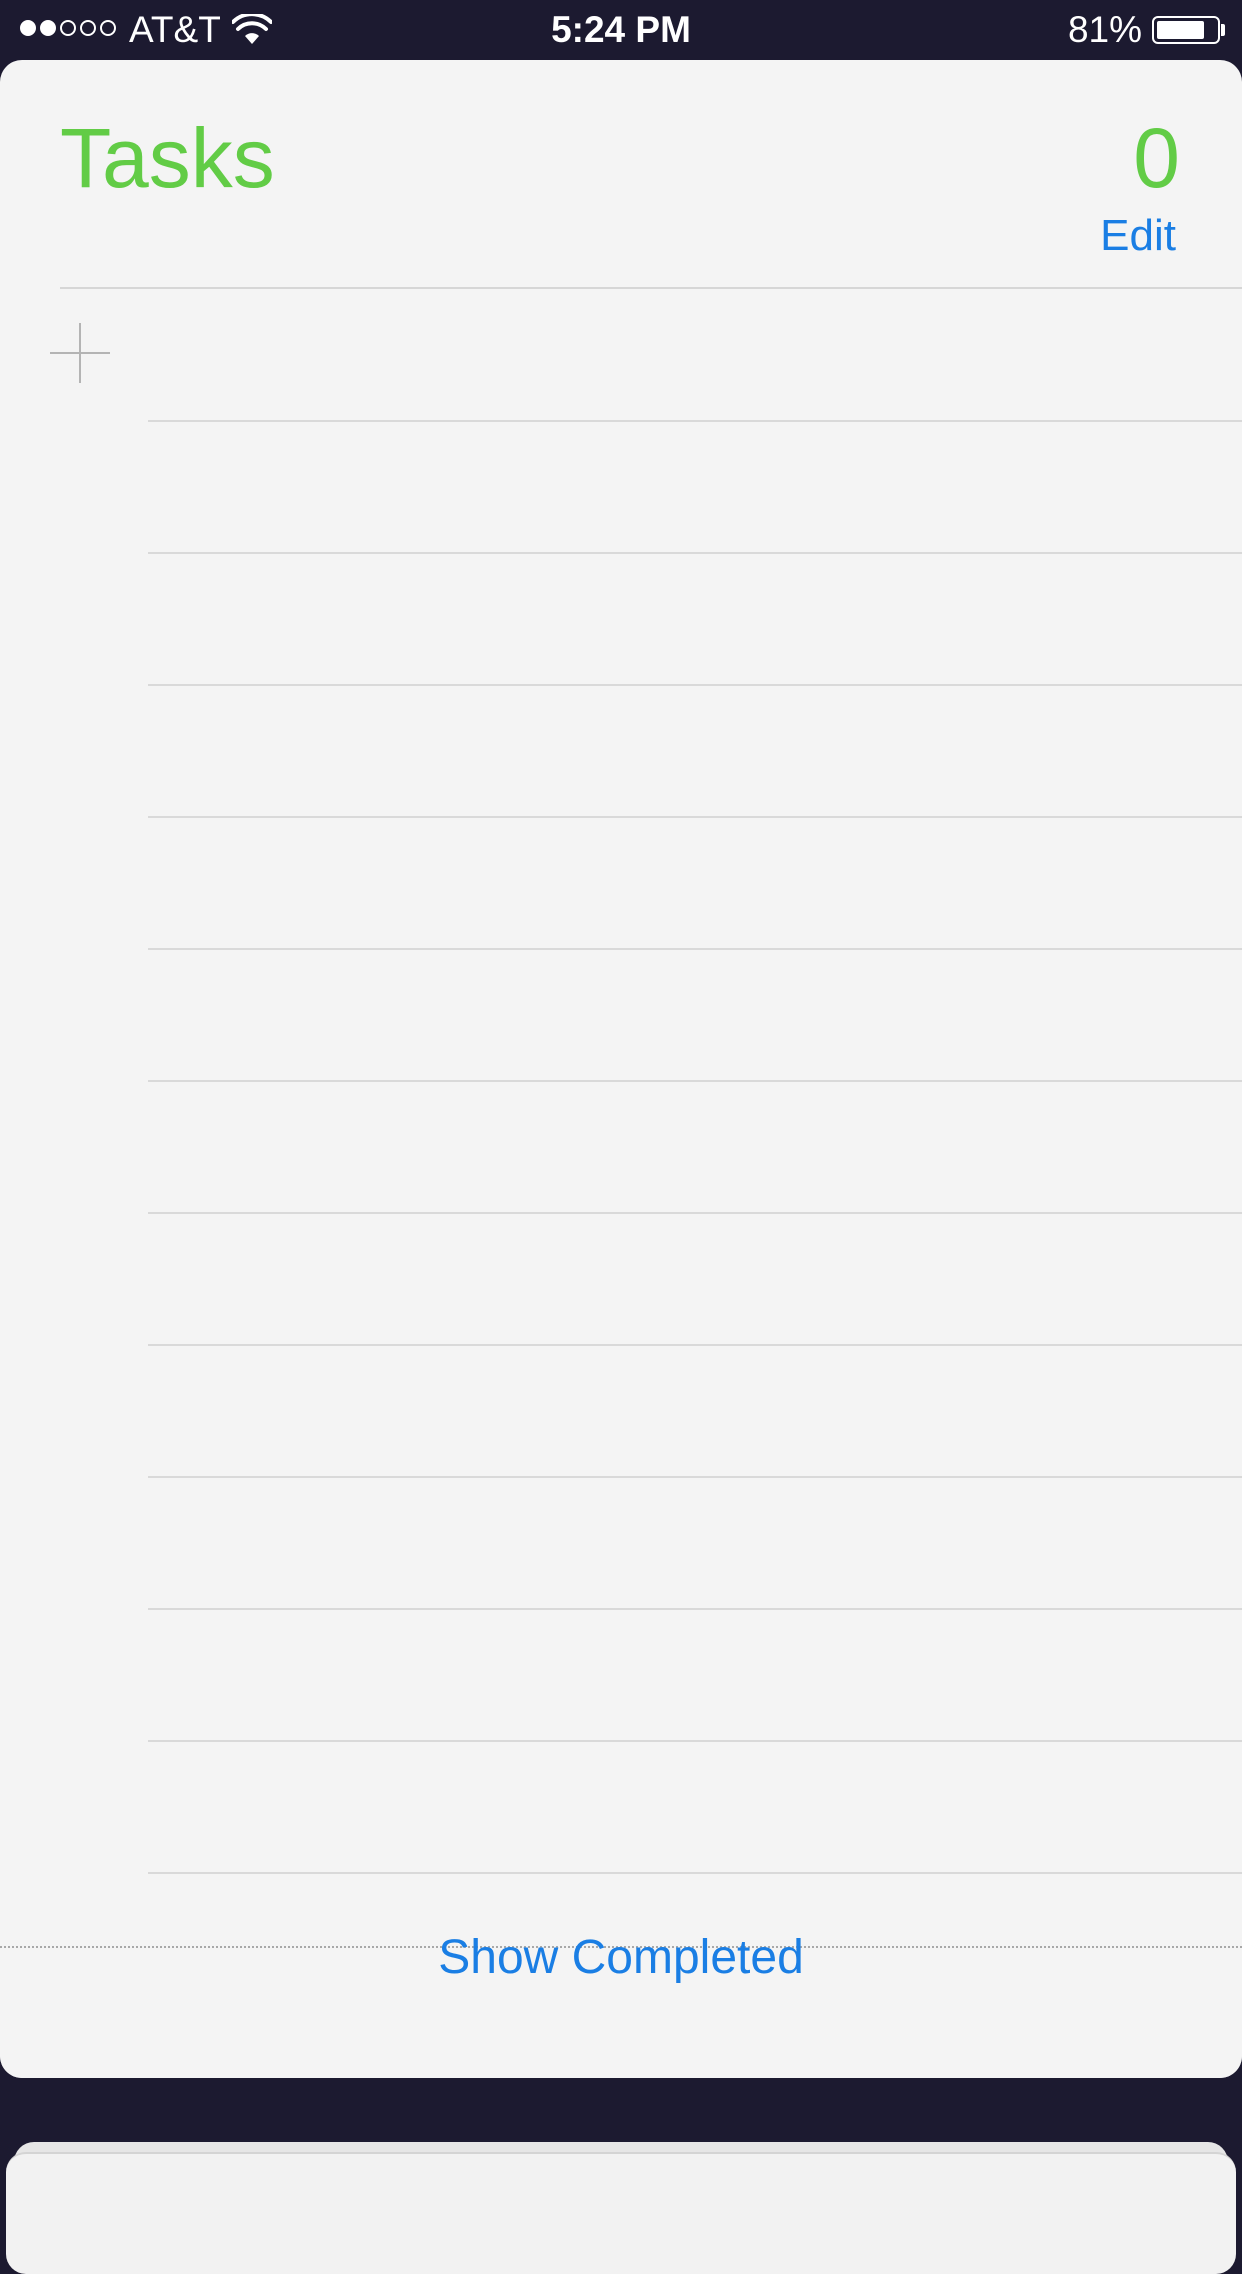  I want to click on plus-icon, so click(80, 353).